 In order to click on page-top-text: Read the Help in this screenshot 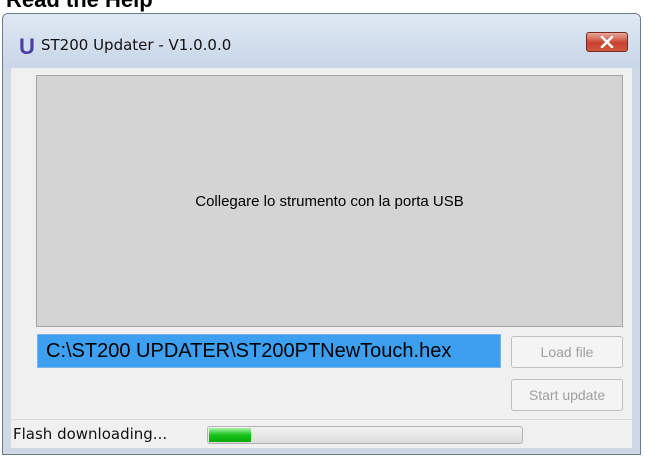, I will do `click(79, 6)`.